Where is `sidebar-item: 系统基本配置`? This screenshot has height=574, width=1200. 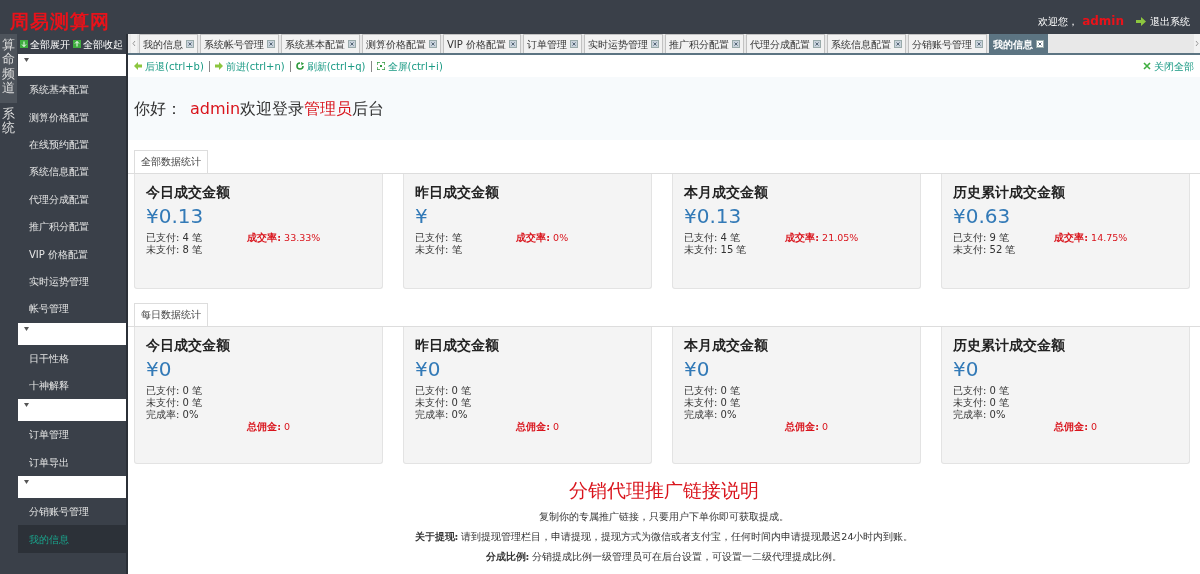 sidebar-item: 系统基本配置 is located at coordinates (72, 90).